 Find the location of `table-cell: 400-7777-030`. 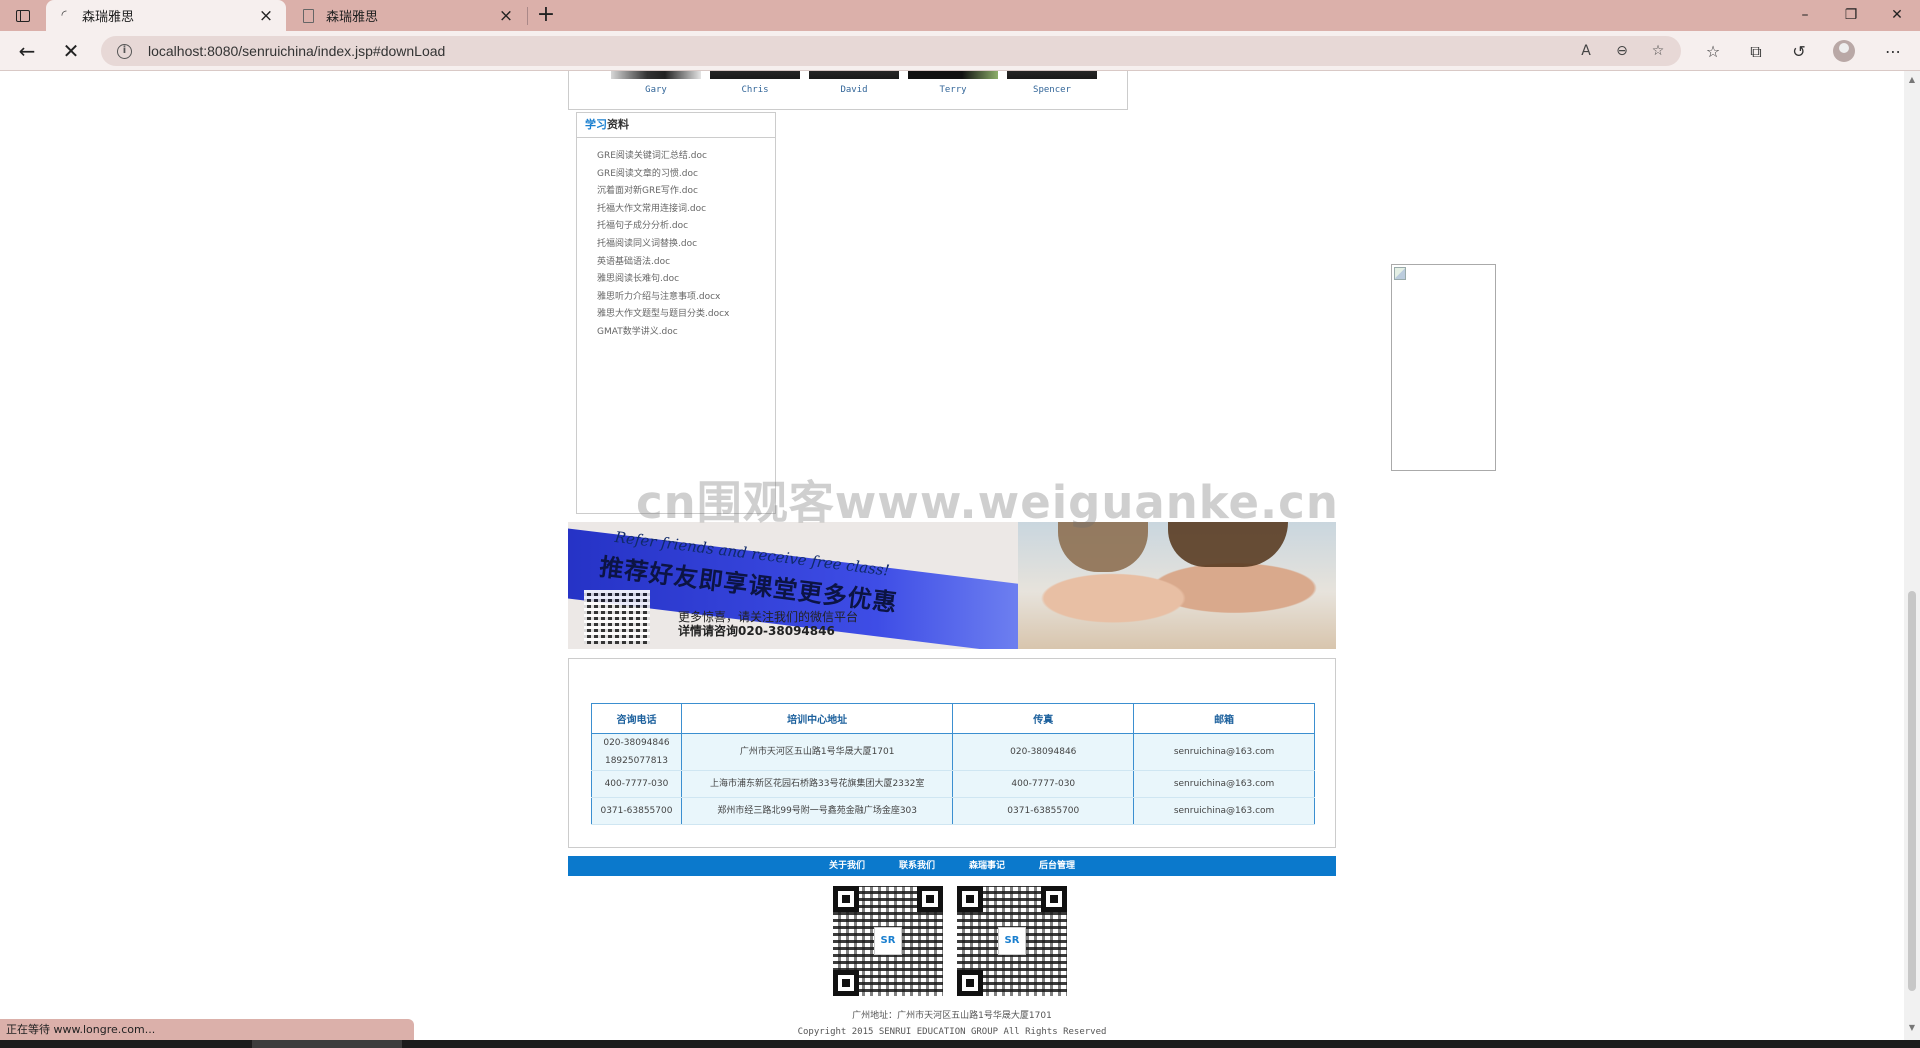

table-cell: 400-7777-030 is located at coordinates (636, 784).